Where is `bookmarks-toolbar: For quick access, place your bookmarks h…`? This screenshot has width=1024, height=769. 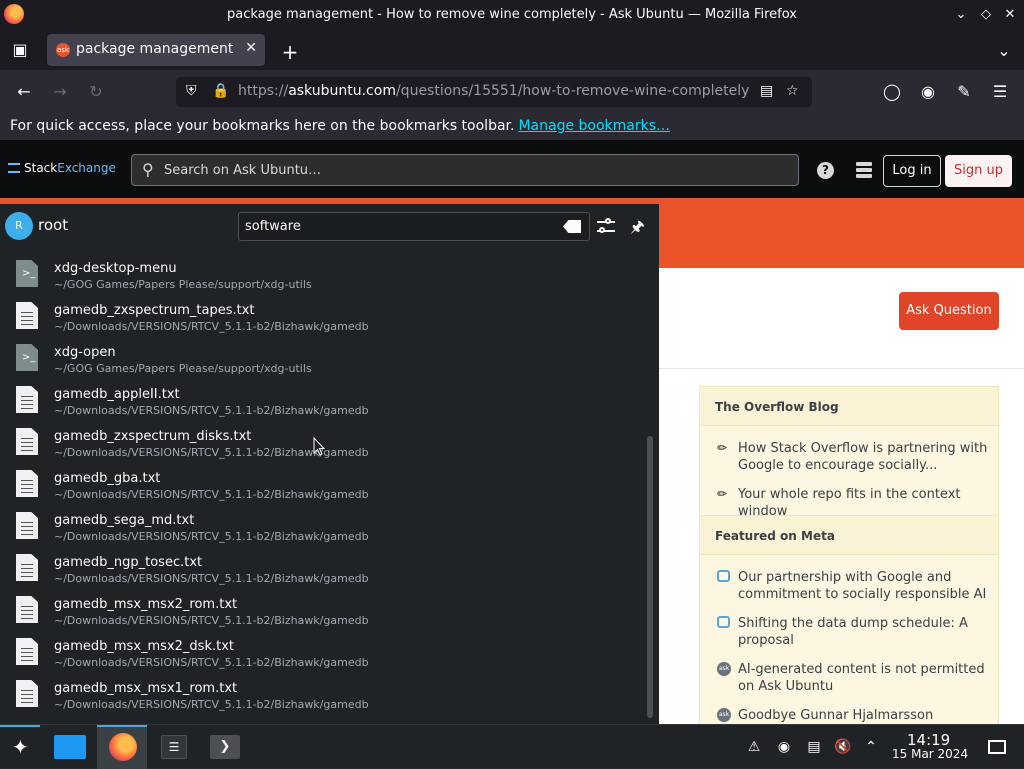 bookmarks-toolbar: For quick access, place your bookmarks h… is located at coordinates (512, 127).